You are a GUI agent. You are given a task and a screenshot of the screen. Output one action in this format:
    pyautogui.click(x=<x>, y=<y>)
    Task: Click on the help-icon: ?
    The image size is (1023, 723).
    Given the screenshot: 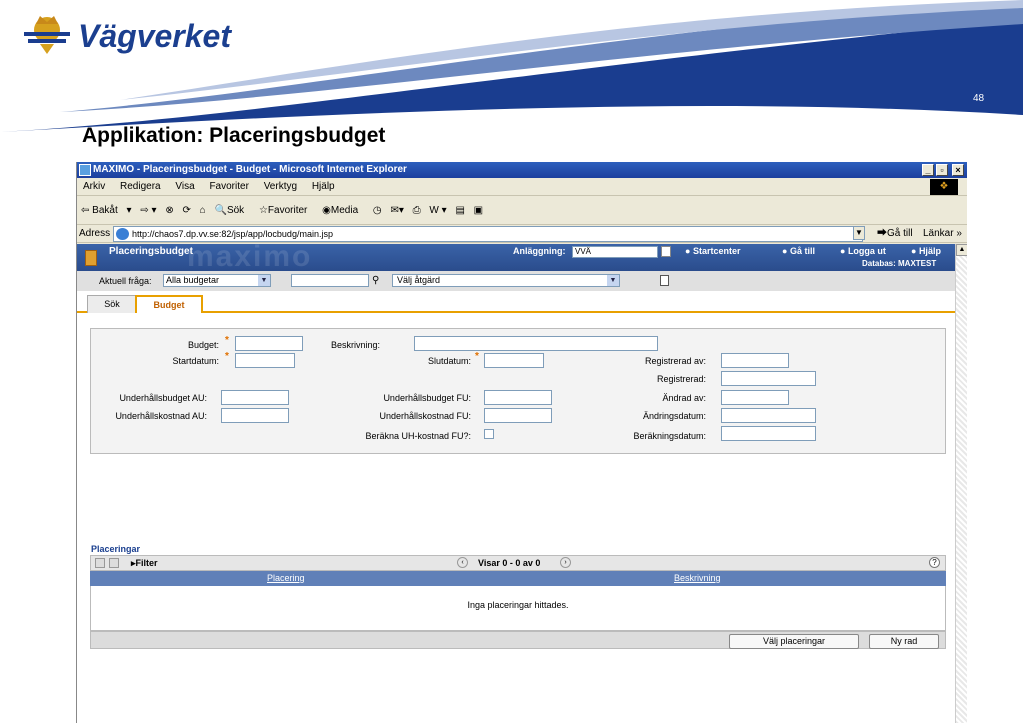 What is the action you would take?
    pyautogui.click(x=934, y=562)
    